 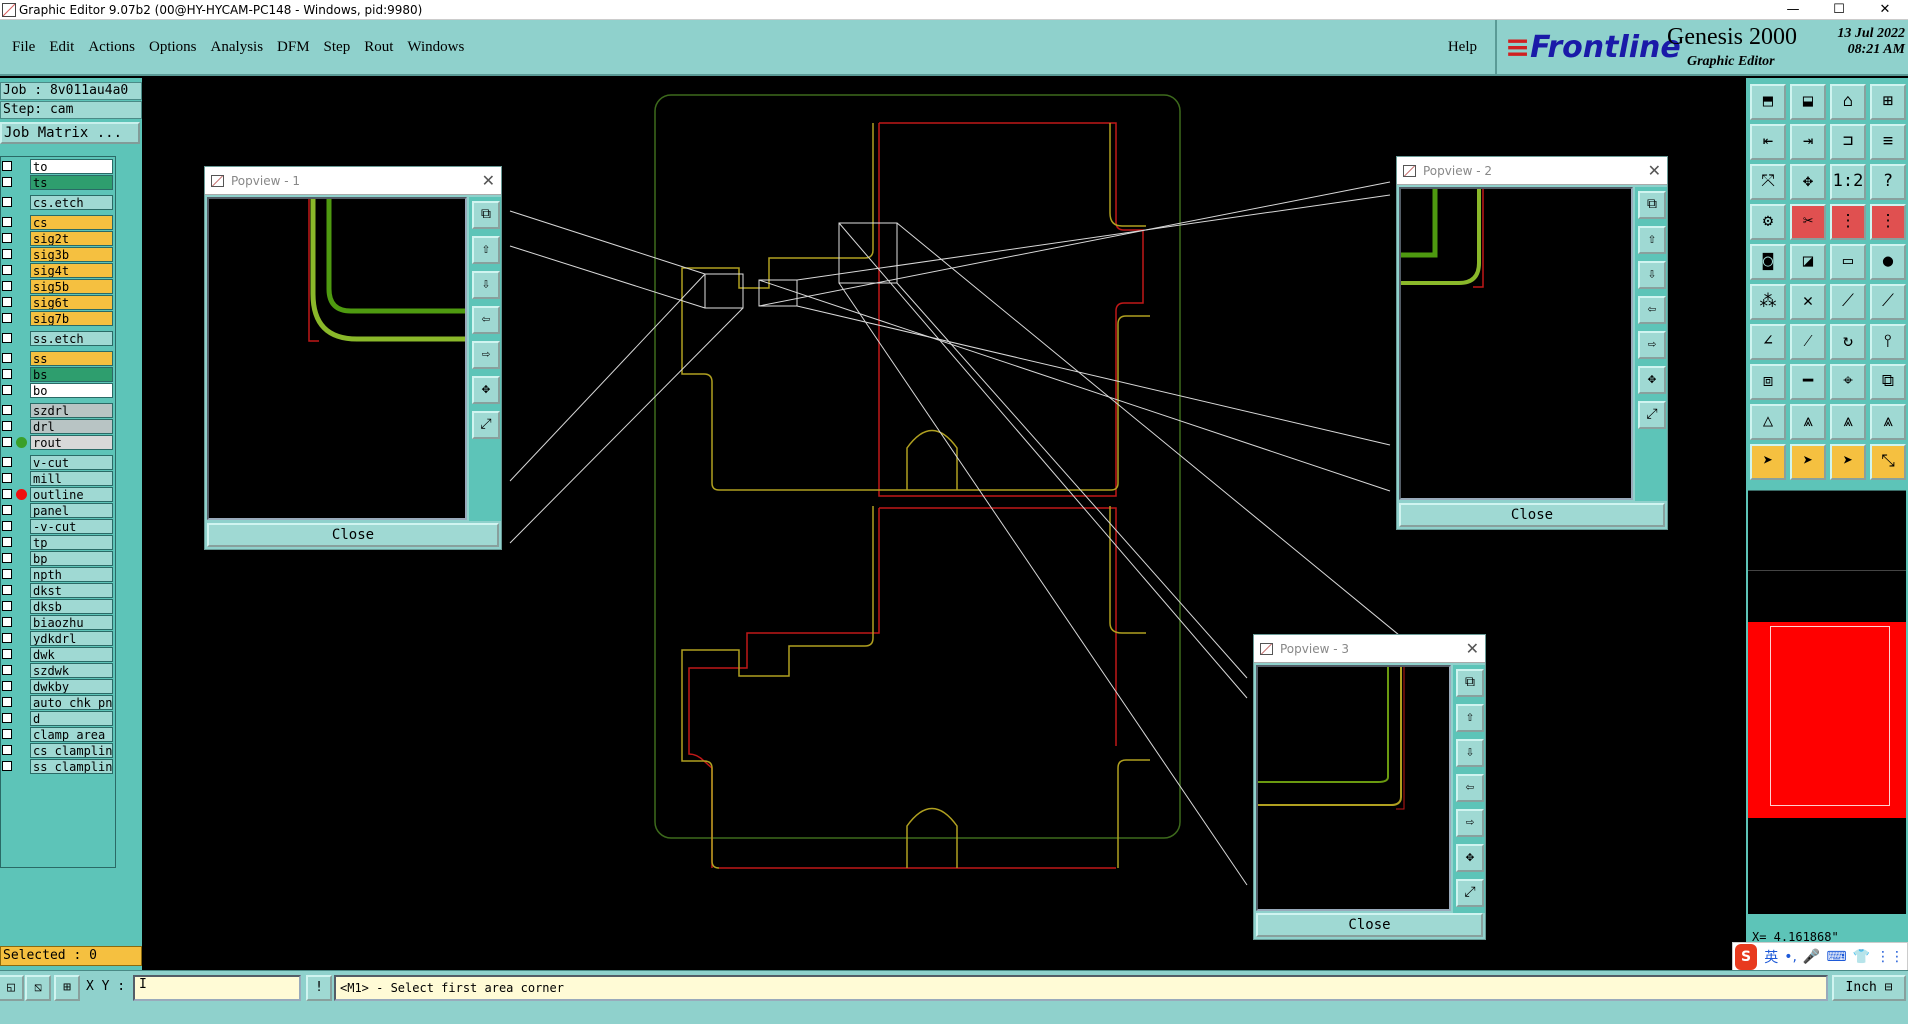 What do you see at coordinates (1470, 753) in the screenshot?
I see `popview-tool-button: ⇩` at bounding box center [1470, 753].